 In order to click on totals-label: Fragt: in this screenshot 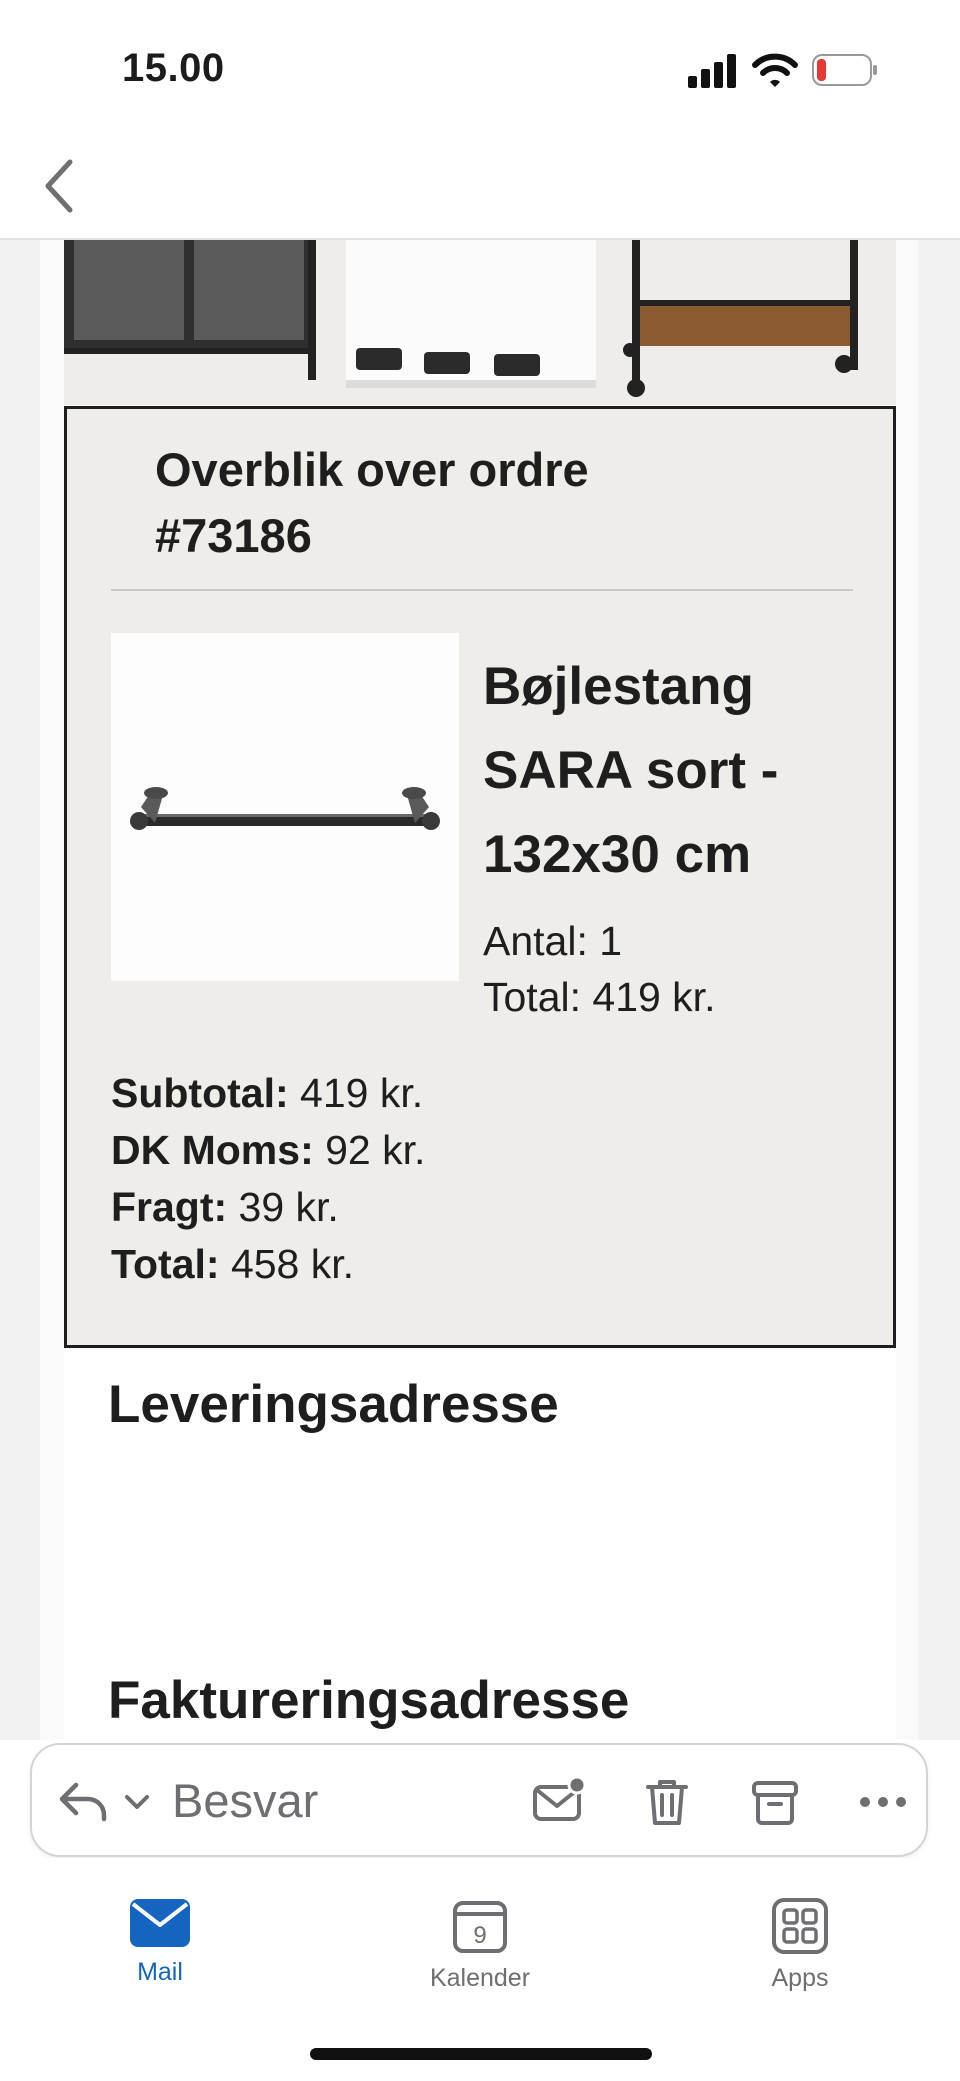, I will do `click(169, 1207)`.